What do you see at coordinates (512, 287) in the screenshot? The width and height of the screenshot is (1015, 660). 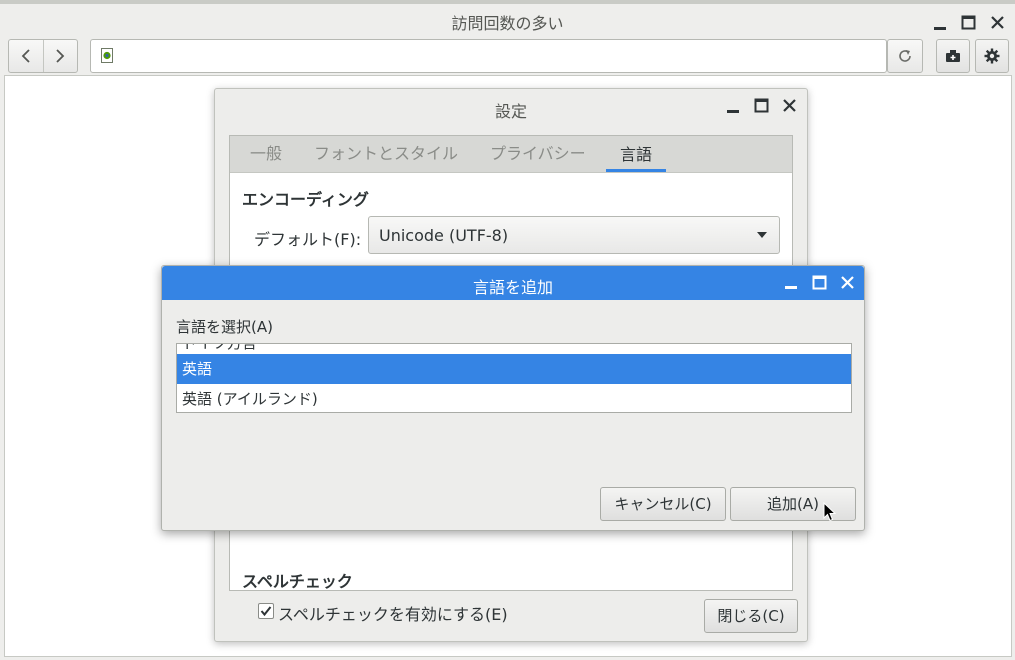 I see `add-language-title: 言語を追加` at bounding box center [512, 287].